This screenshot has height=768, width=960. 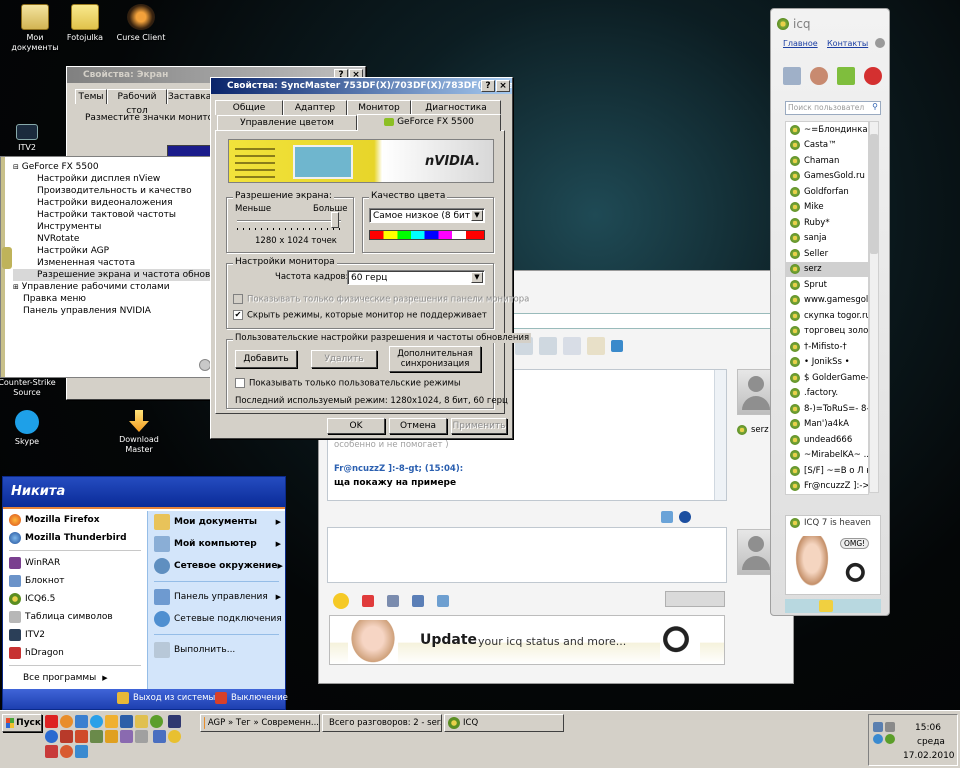 I want to click on all-programs: Все программы ▶, so click(x=75, y=678).